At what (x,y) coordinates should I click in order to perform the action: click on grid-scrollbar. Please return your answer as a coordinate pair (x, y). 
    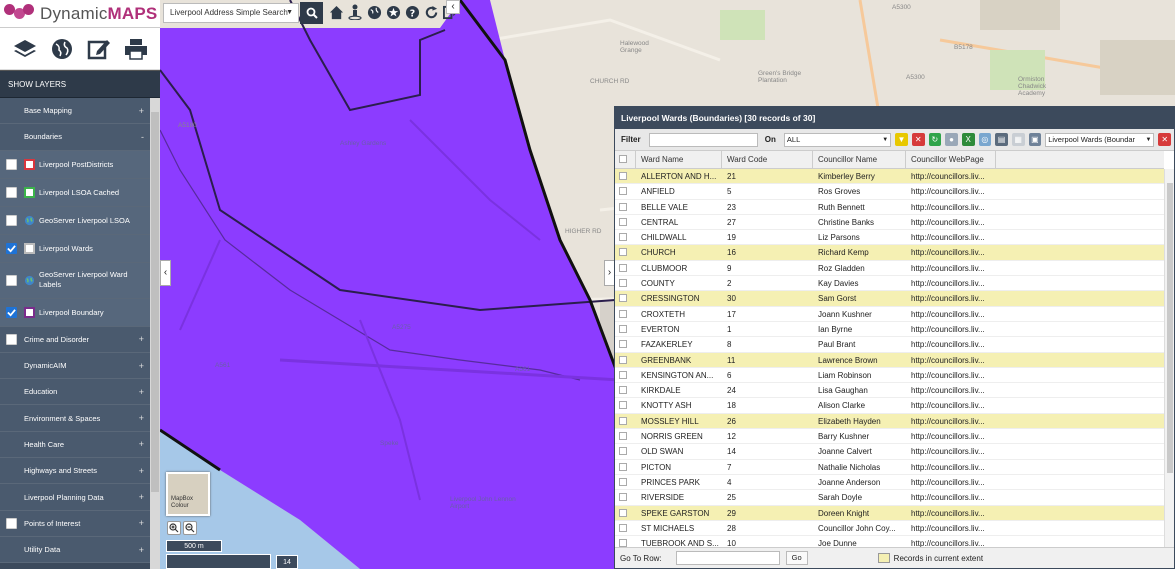
    Looking at the image, I should click on (1169, 359).